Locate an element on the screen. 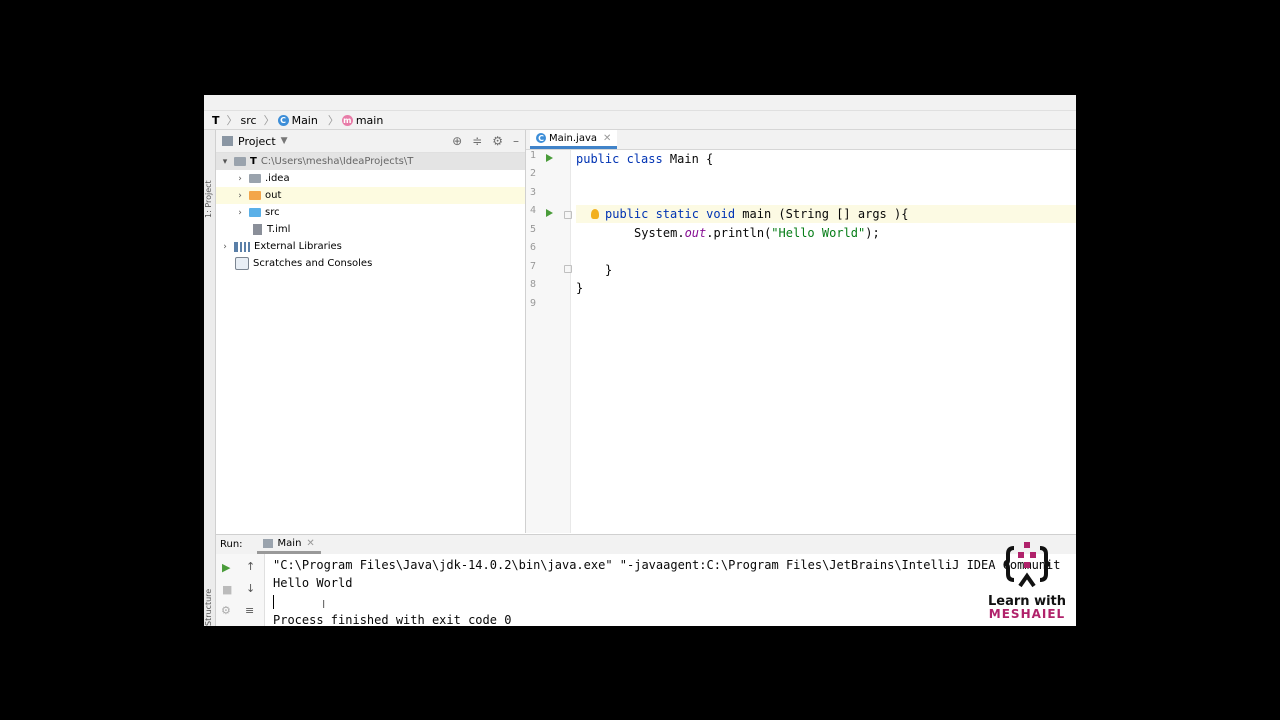 This screenshot has width=1280, height=720. tree-item-label: .idea is located at coordinates (277, 178).